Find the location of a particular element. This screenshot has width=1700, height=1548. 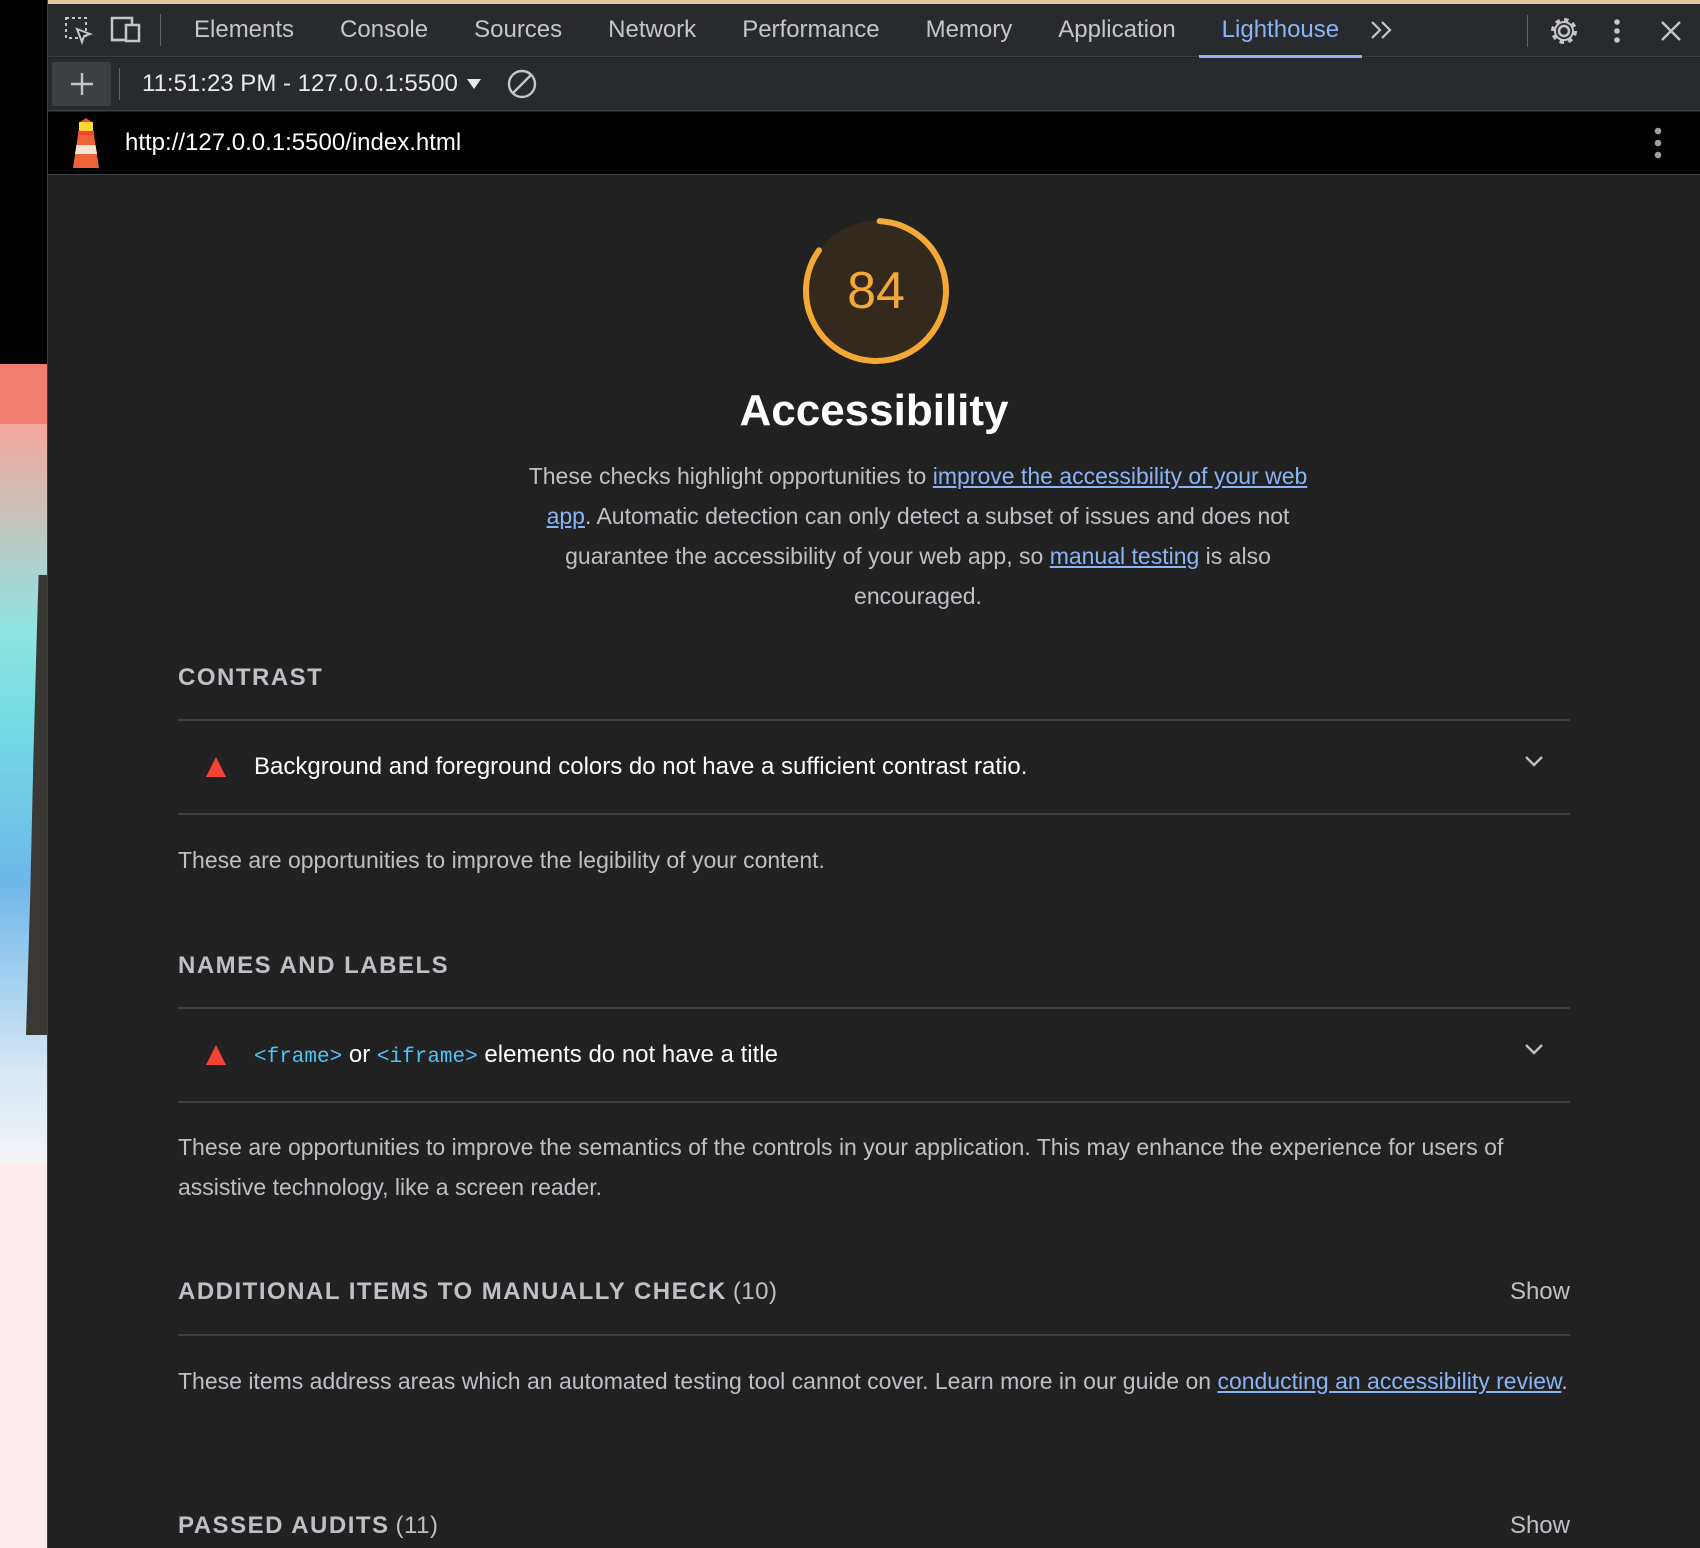

tab-elements: Elements is located at coordinates (244, 30).